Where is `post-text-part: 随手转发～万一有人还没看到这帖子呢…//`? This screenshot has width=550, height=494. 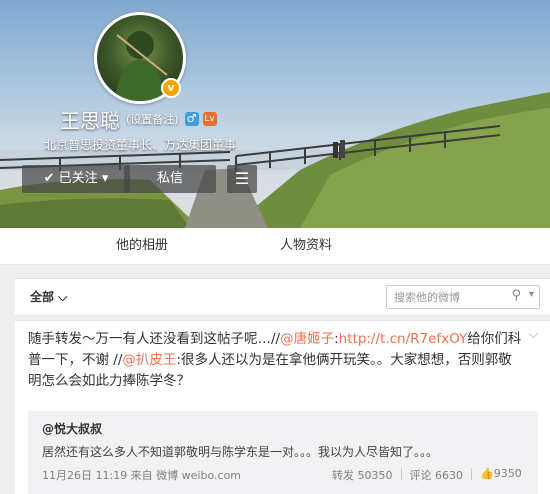
post-text-part: 随手转发～万一有人还没看到这帖子呢…// is located at coordinates (154, 339).